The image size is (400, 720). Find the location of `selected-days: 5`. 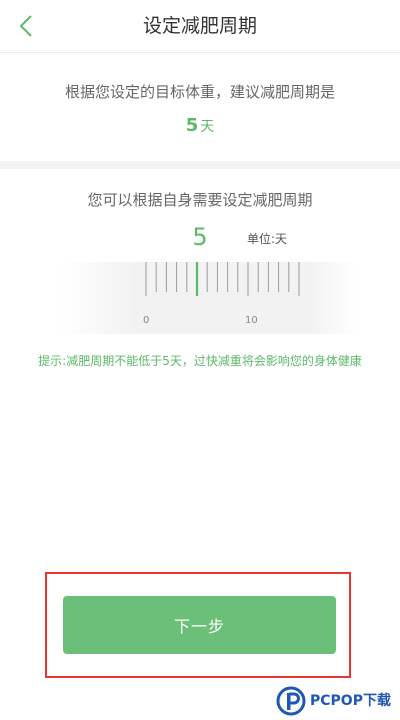

selected-days: 5 is located at coordinates (200, 237).